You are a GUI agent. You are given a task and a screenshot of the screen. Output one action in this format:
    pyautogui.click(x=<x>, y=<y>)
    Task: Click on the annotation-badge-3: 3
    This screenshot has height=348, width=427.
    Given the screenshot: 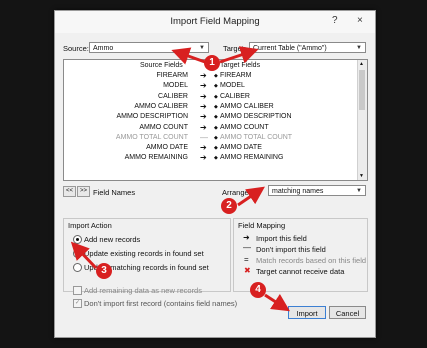 What is the action you would take?
    pyautogui.click(x=104, y=271)
    